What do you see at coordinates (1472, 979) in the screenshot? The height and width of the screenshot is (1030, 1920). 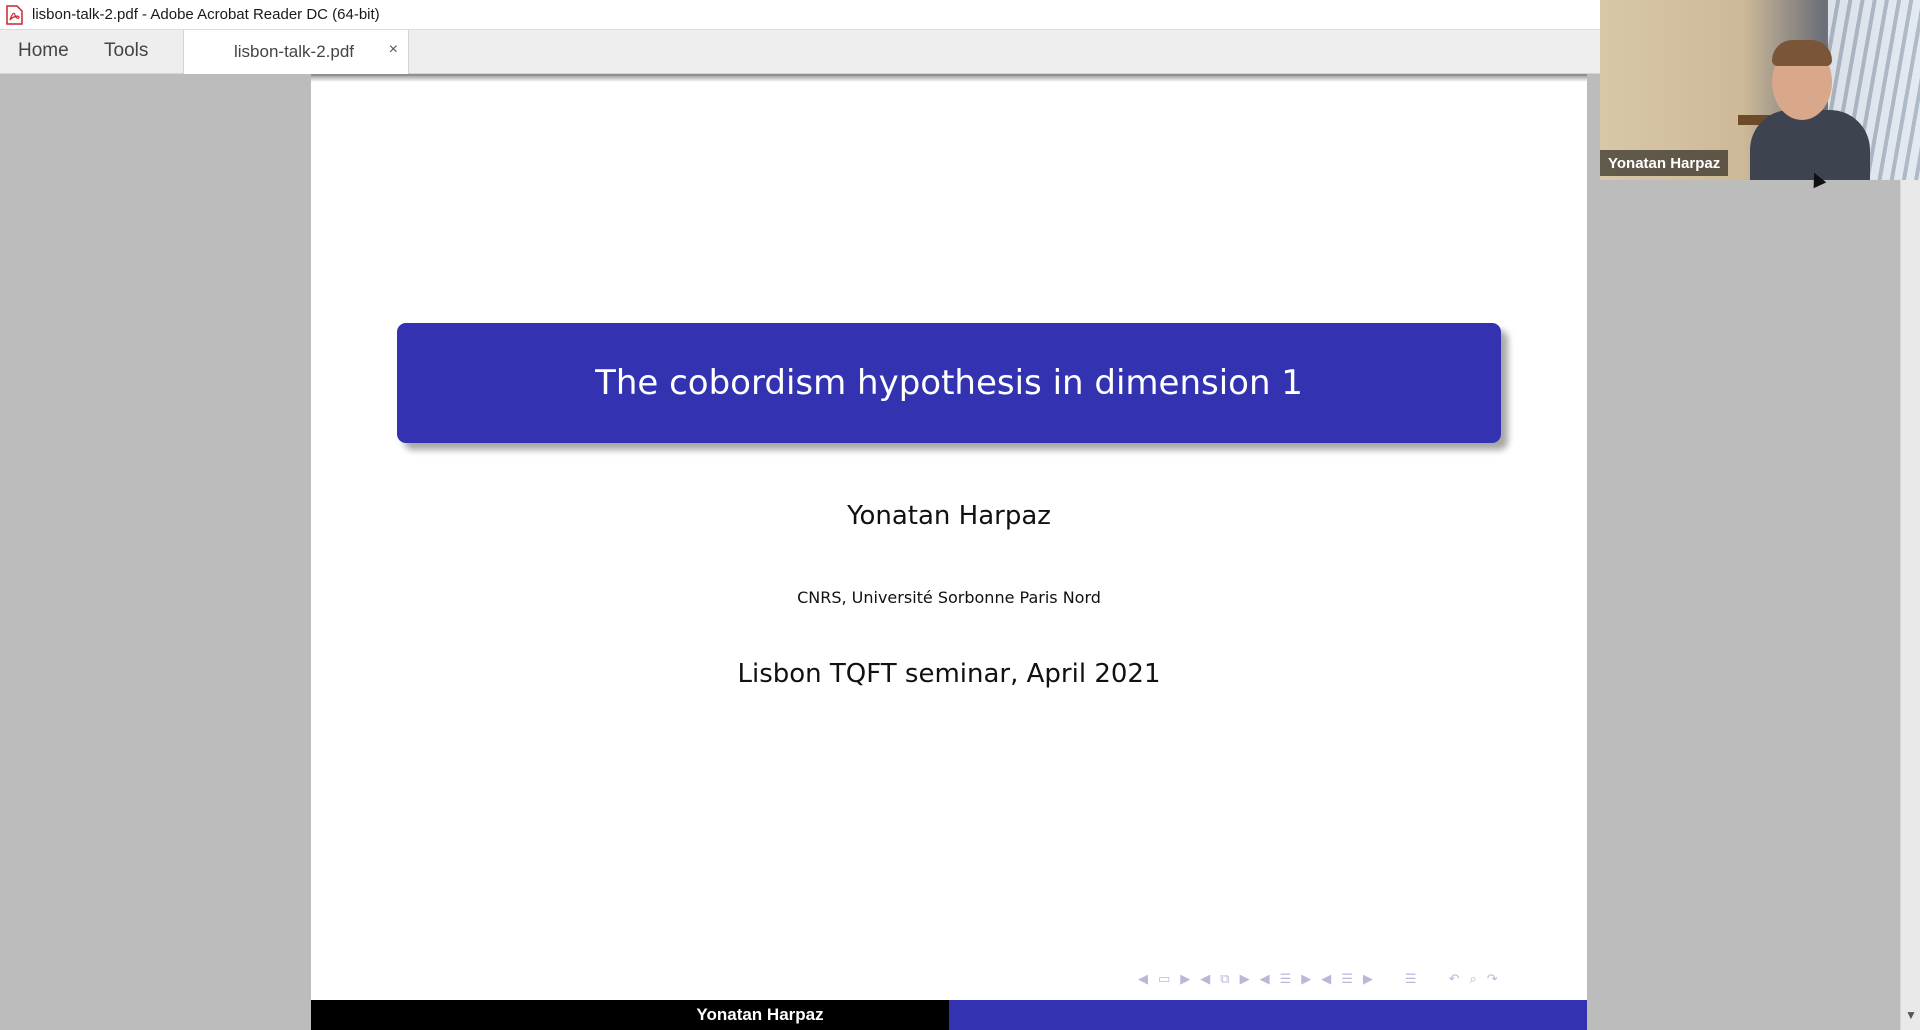 I see `search-icon: ⌕` at bounding box center [1472, 979].